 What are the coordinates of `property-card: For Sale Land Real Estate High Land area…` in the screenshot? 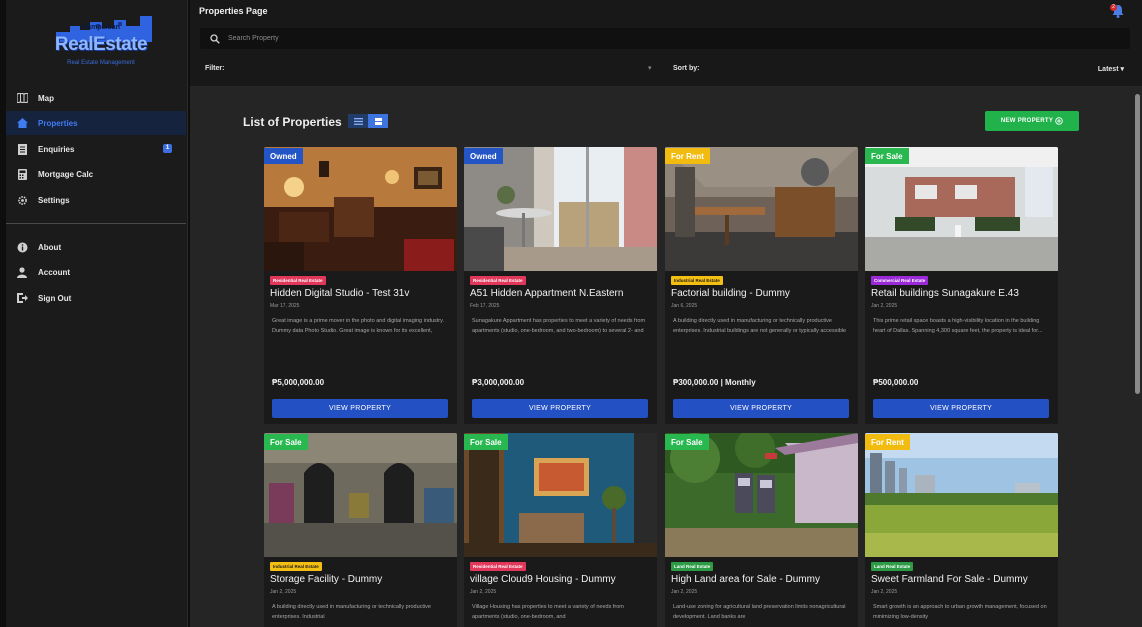 It's located at (761, 530).